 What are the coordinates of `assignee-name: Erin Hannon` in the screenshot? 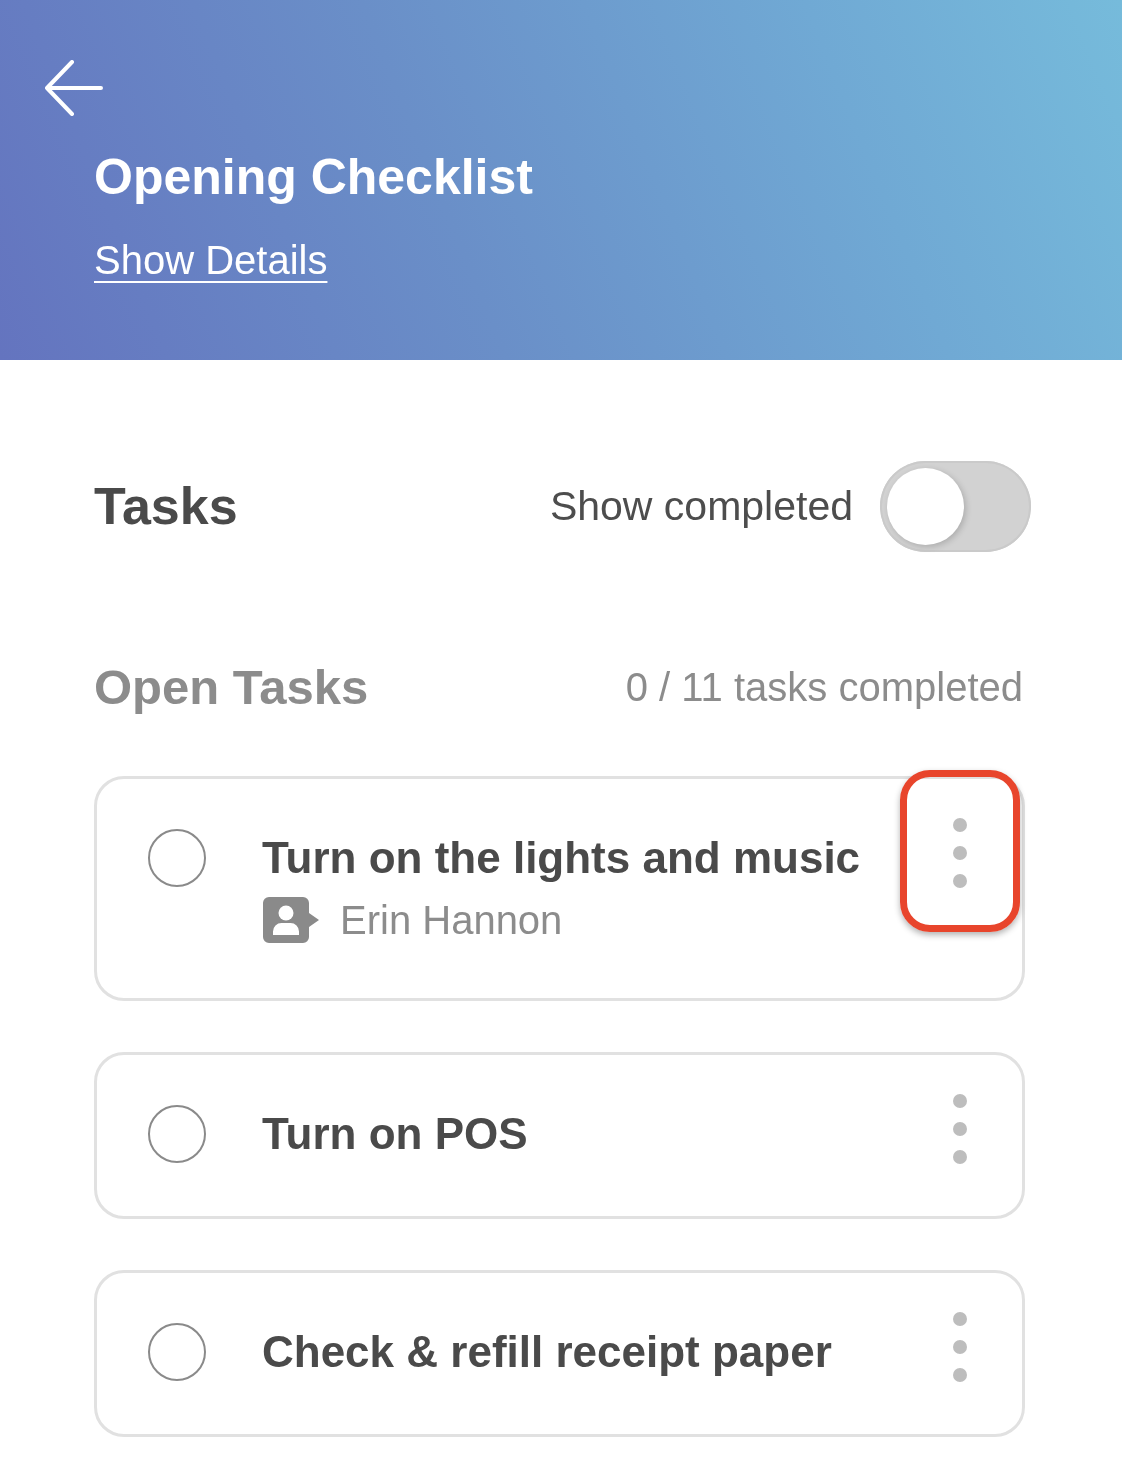 It's located at (451, 920).